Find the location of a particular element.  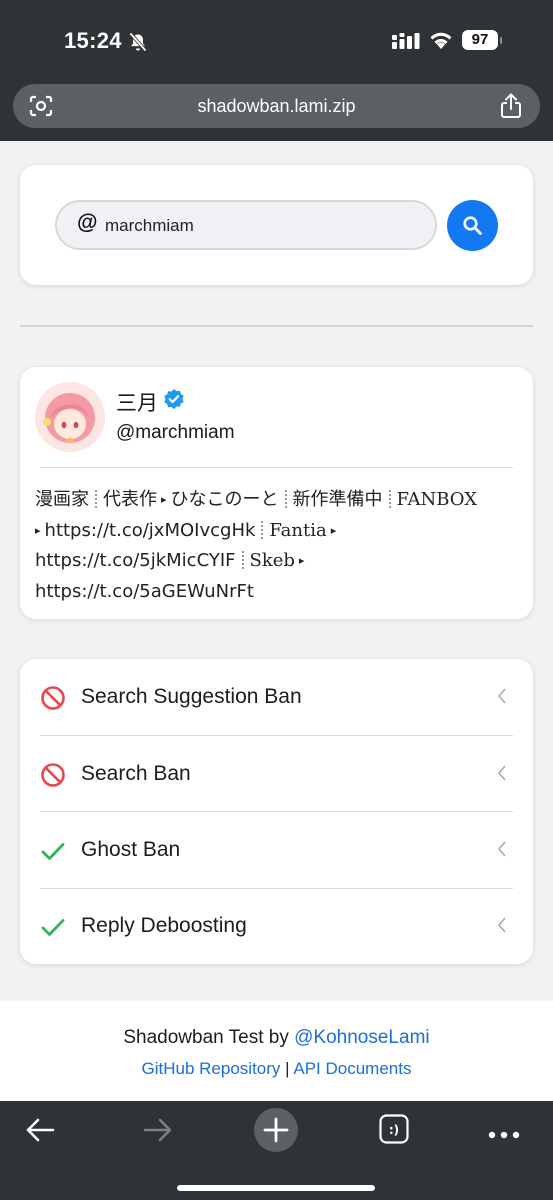

bell-muted-icon is located at coordinates (138, 44).